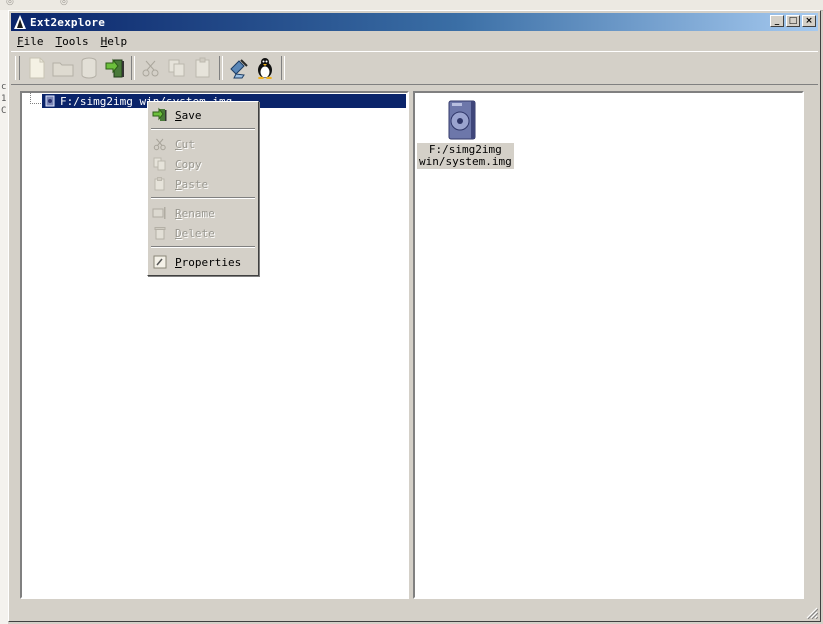  I want to click on menu-bar: File Tools Help, so click(414, 41).